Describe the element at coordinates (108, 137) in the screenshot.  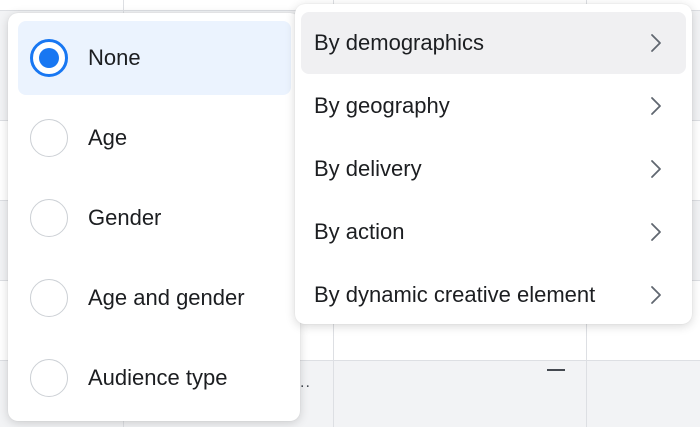
I see `breakdown-option-label: Age` at that location.